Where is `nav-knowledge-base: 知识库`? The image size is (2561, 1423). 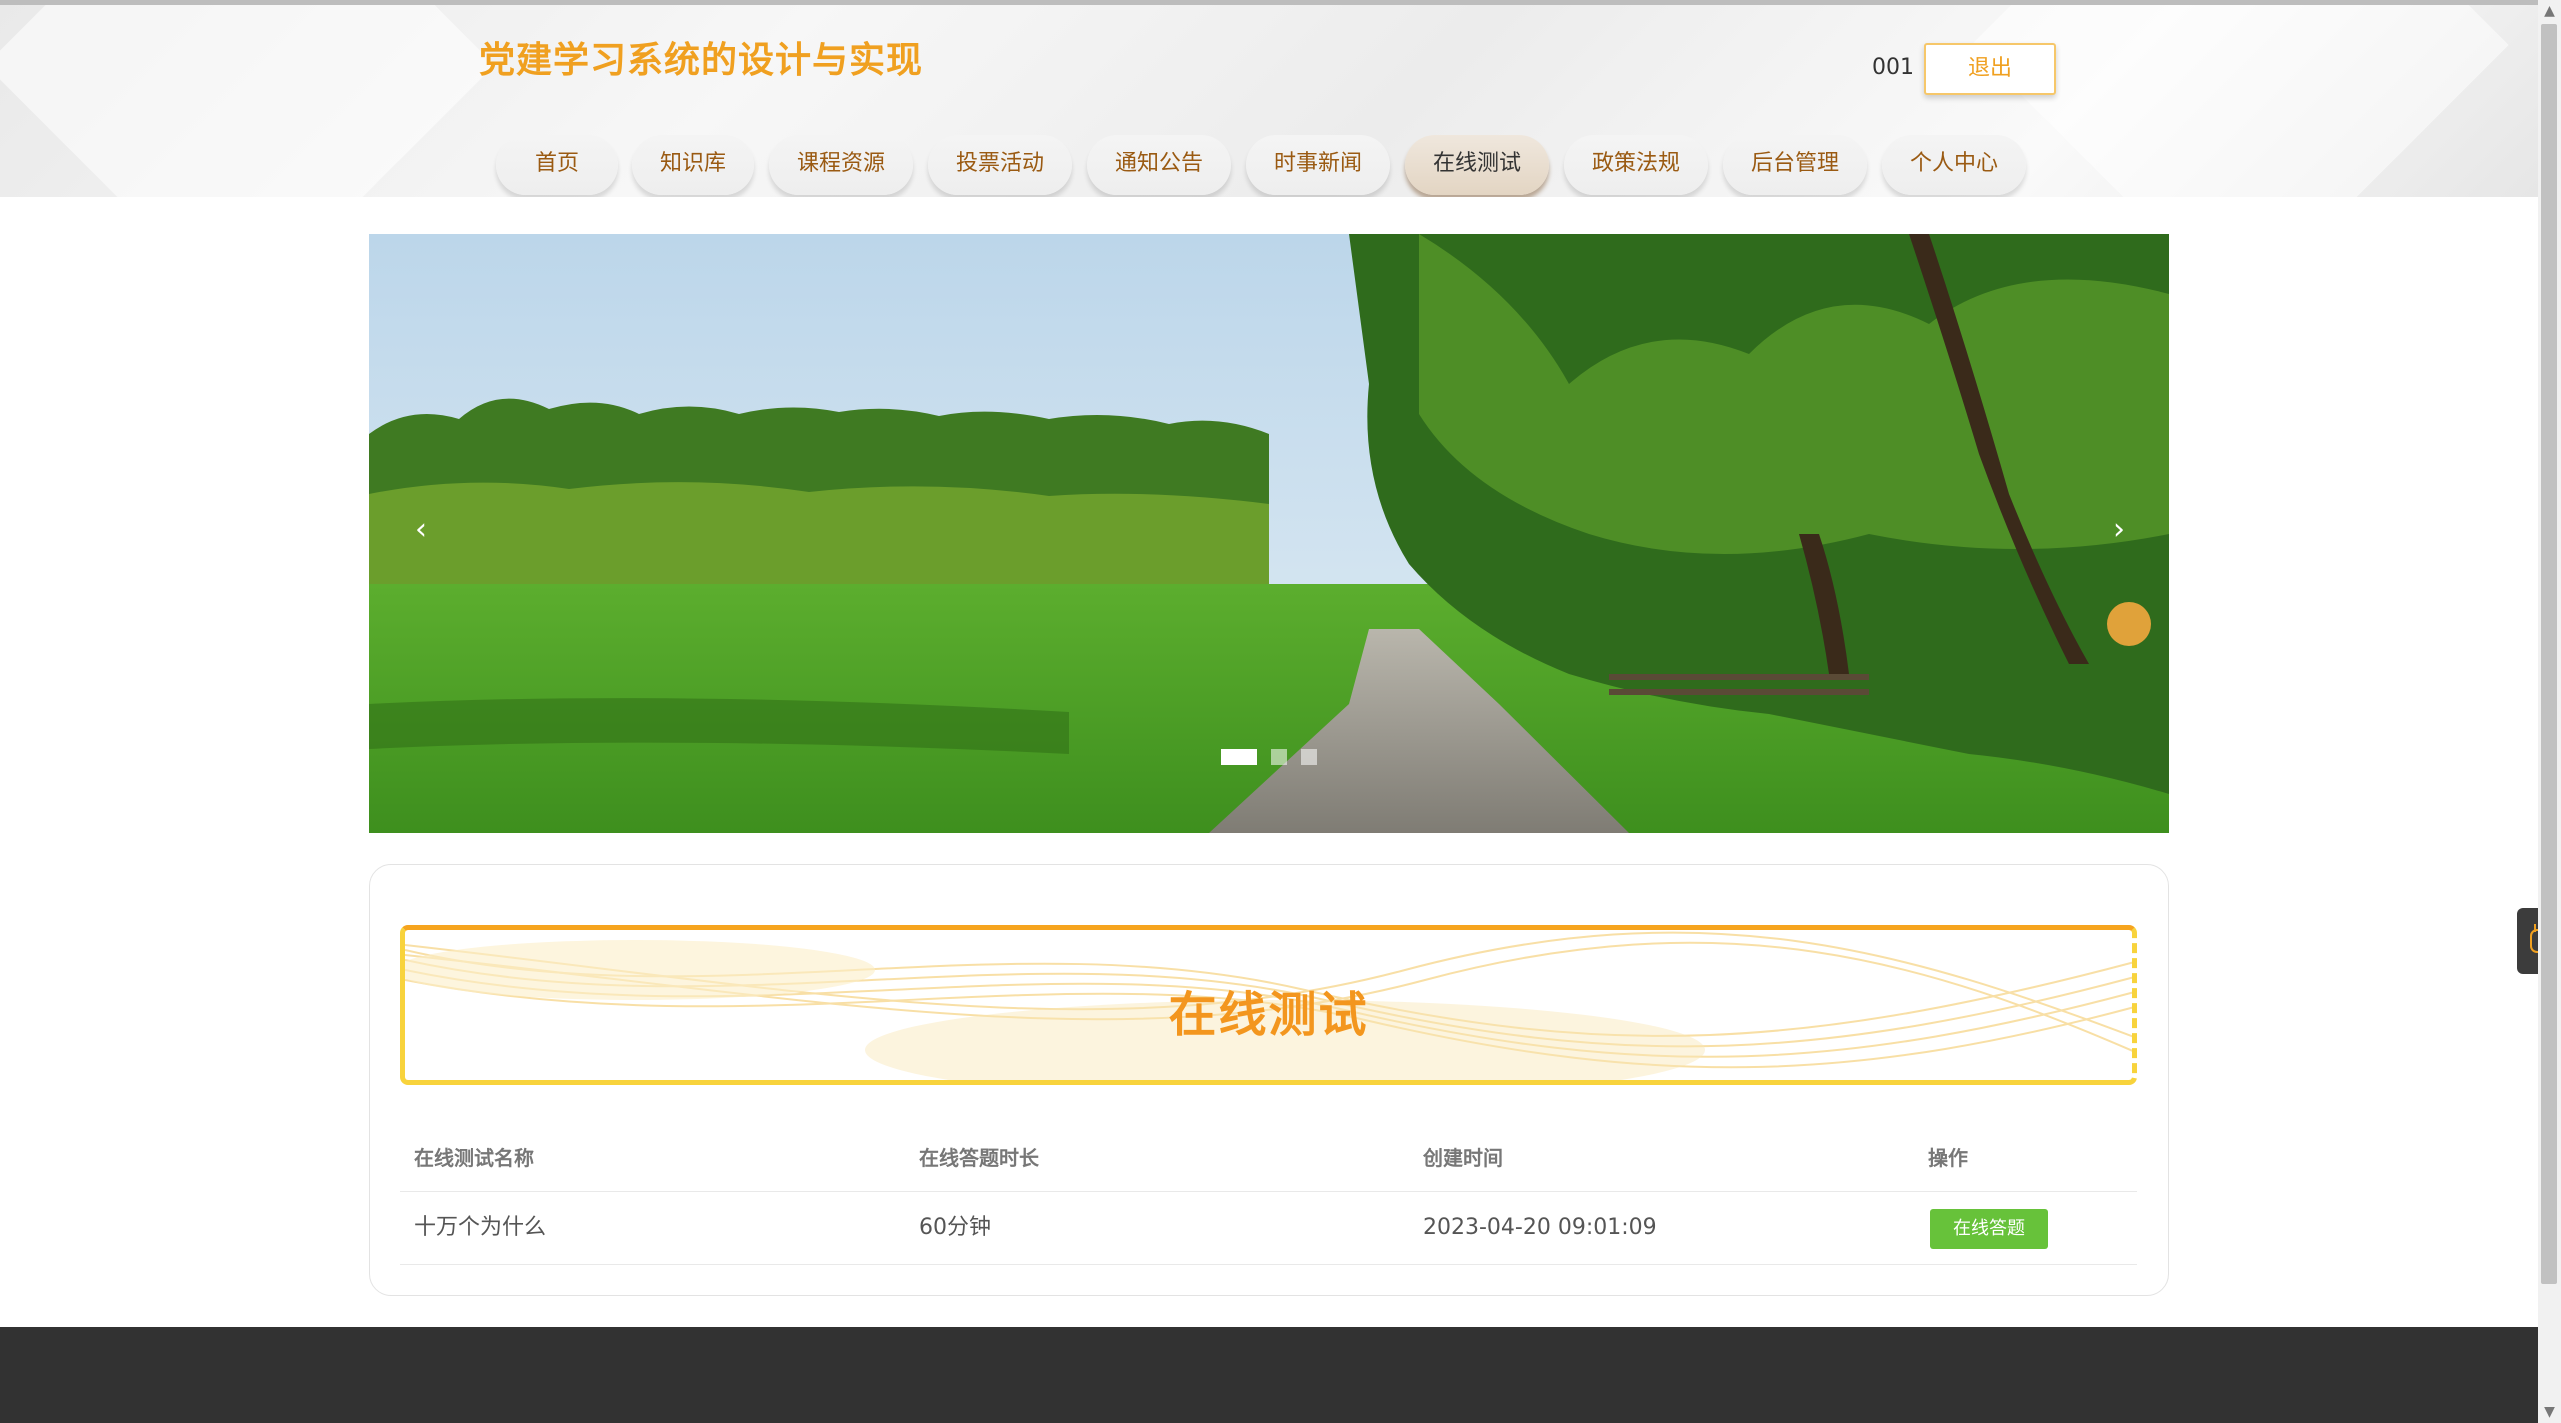 nav-knowledge-base: 知识库 is located at coordinates (693, 165).